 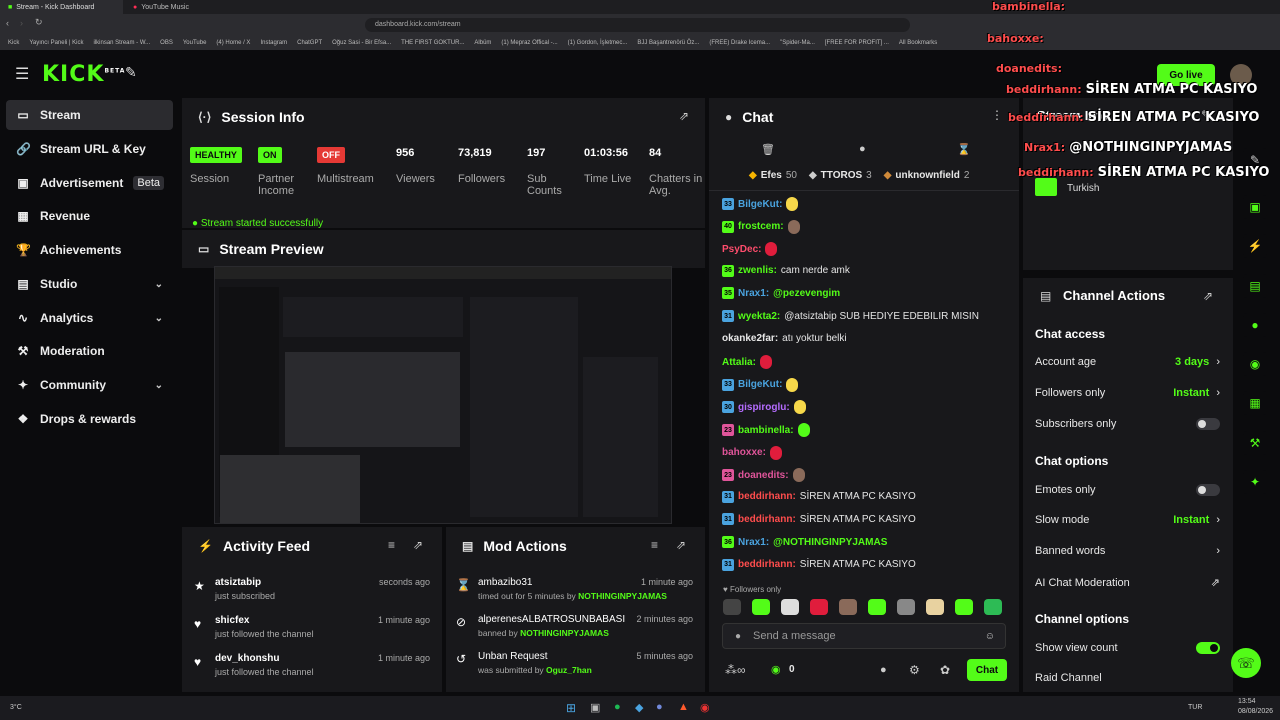 What do you see at coordinates (964, 149) in the screenshot?
I see `timer-icon: ⌛` at bounding box center [964, 149].